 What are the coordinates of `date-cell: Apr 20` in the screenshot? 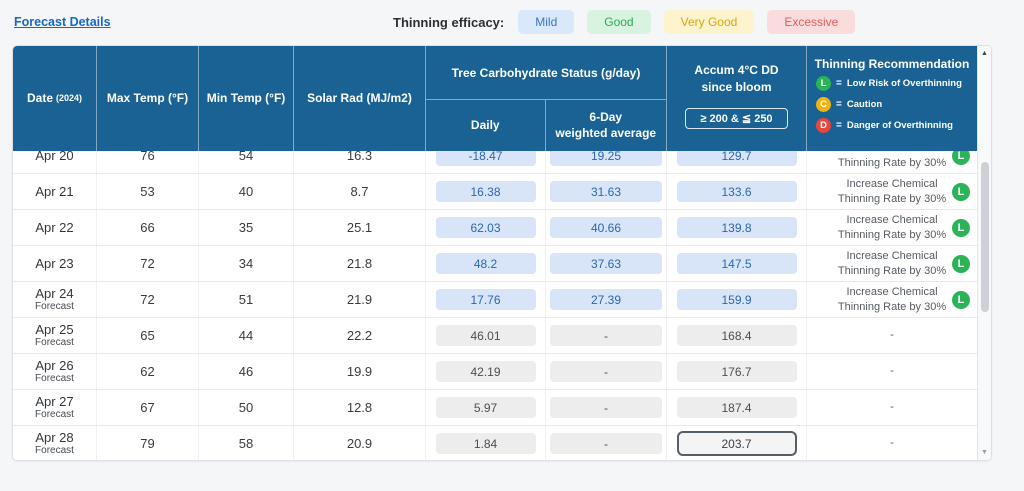 It's located at (55, 162).